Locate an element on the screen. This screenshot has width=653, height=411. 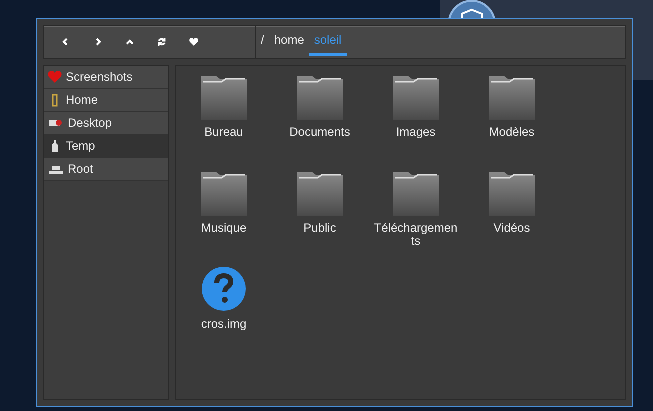
file-name: Documents is located at coordinates (320, 132).